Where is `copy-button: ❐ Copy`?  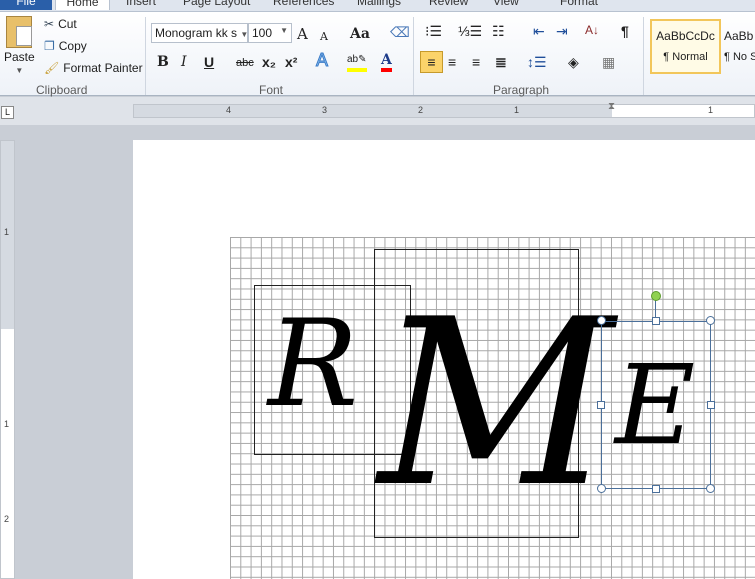
copy-button: ❐ Copy is located at coordinates (65, 46).